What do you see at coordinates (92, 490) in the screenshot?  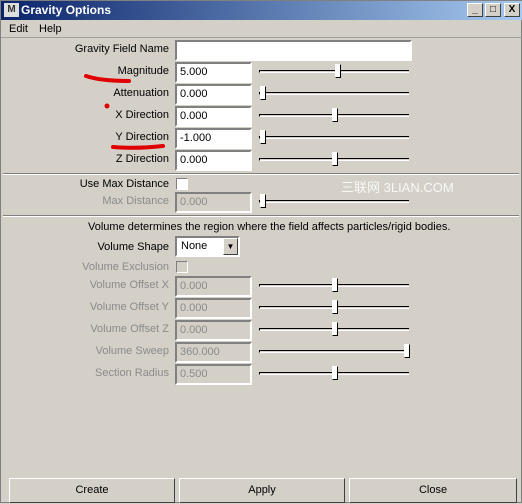 I see `create-button: Create` at bounding box center [92, 490].